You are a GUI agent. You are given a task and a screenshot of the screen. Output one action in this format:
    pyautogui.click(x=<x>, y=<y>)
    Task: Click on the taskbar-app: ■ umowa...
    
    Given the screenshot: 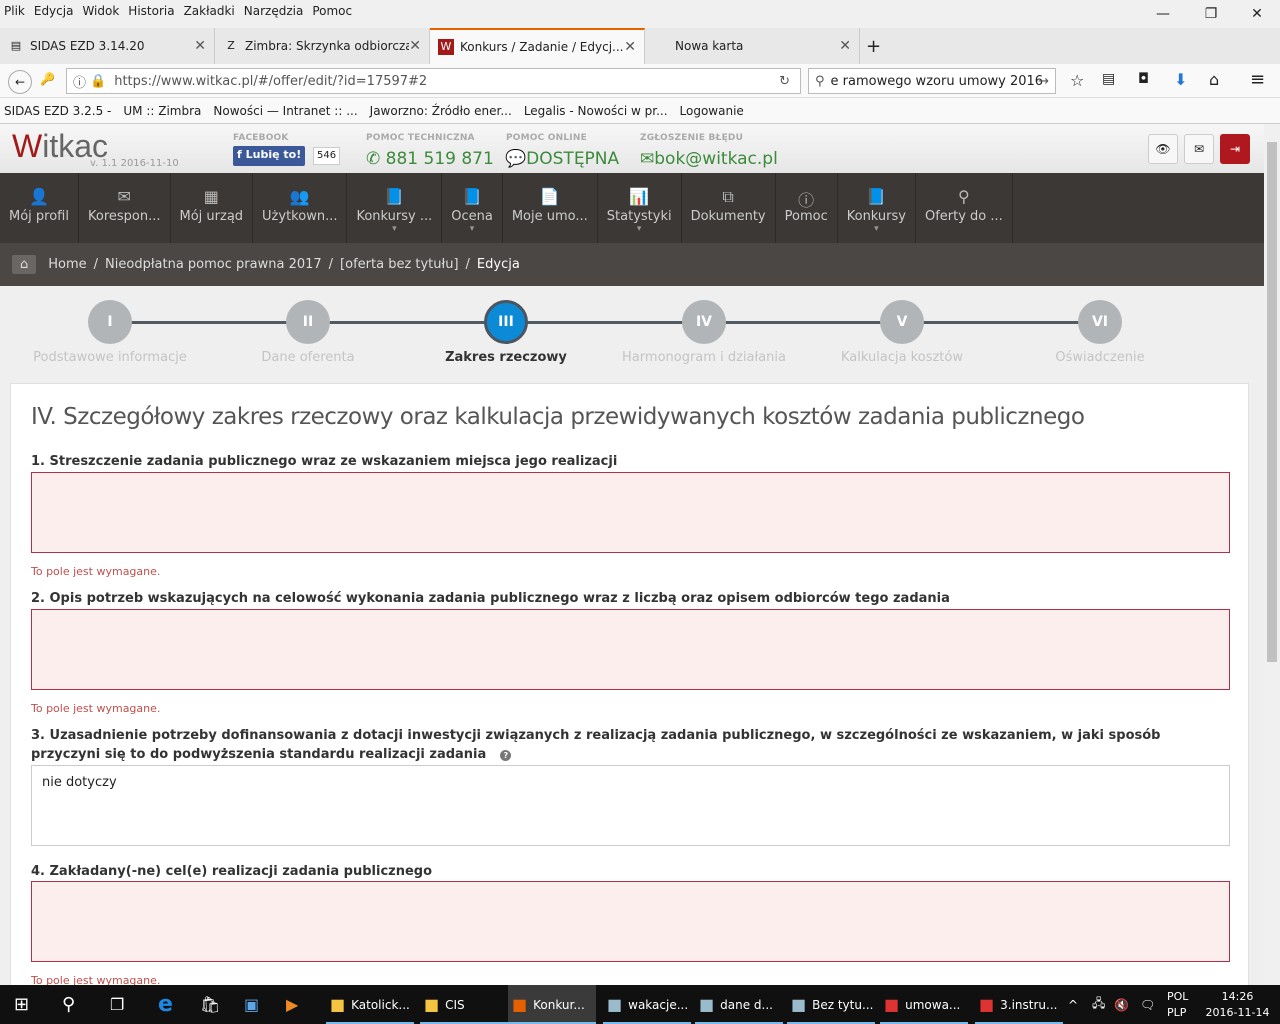 What is the action you would take?
    pyautogui.click(x=924, y=1004)
    